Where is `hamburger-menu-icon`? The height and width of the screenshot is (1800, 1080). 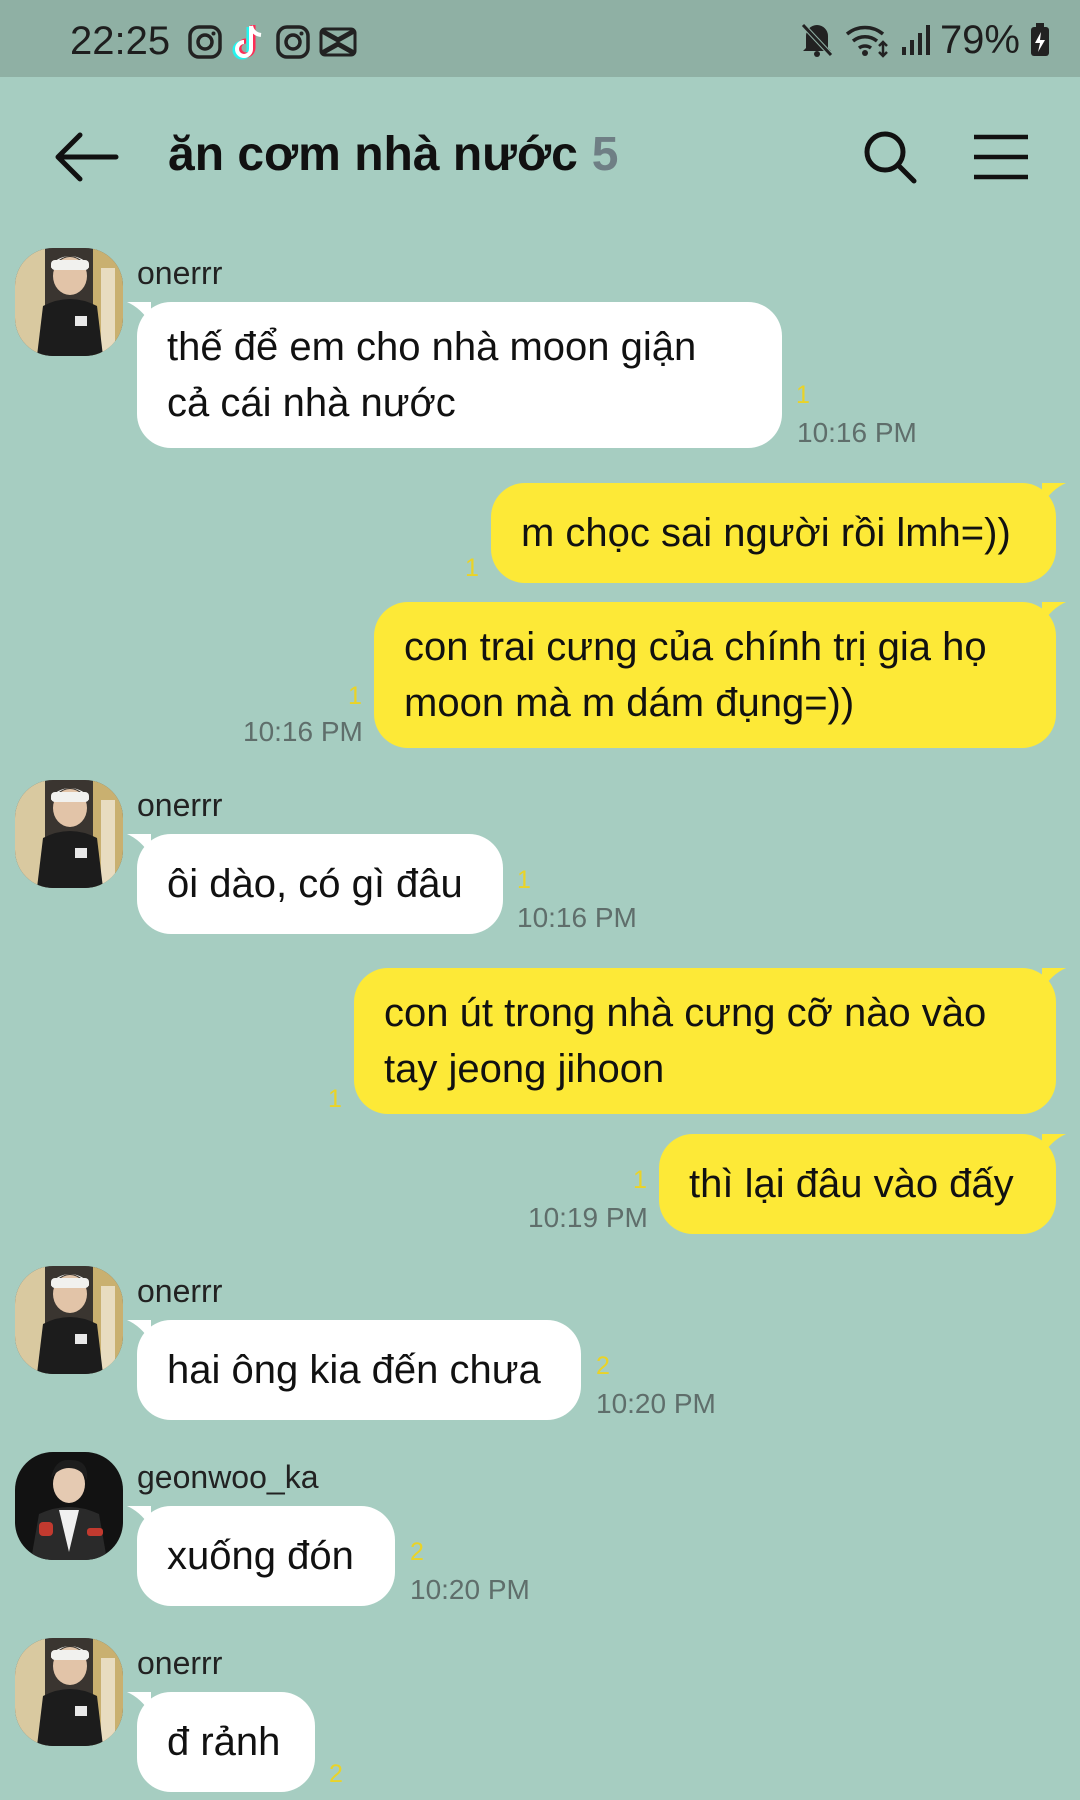 hamburger-menu-icon is located at coordinates (1001, 157).